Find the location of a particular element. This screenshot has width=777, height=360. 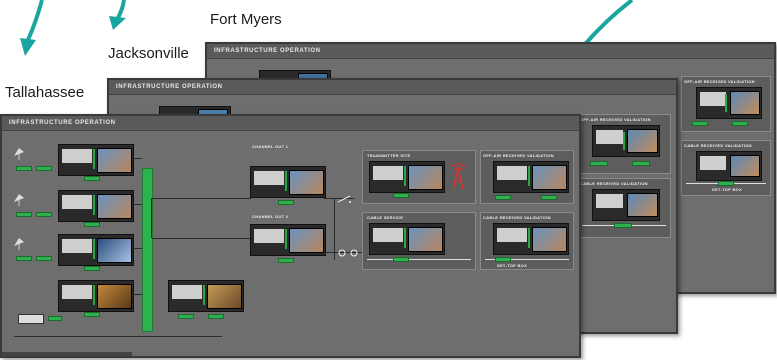

router-bus is located at coordinates (147, 250).